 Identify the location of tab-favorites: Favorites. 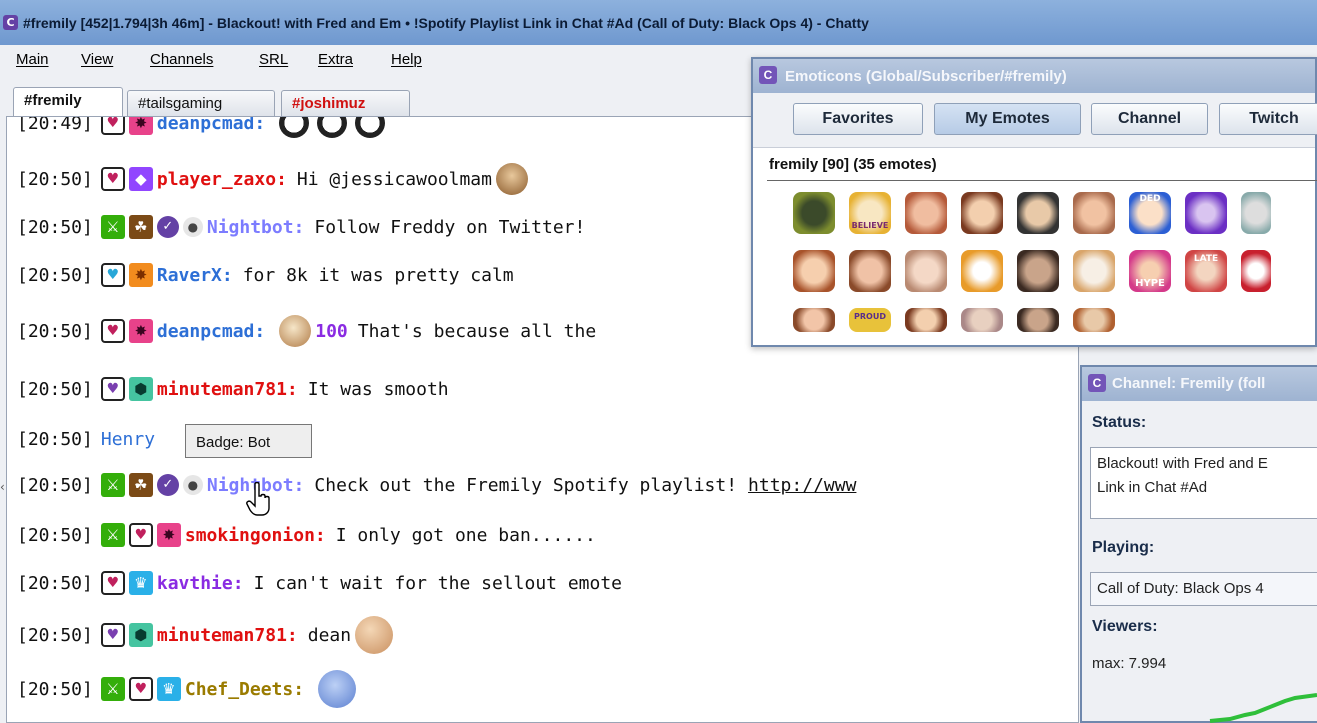
(858, 119).